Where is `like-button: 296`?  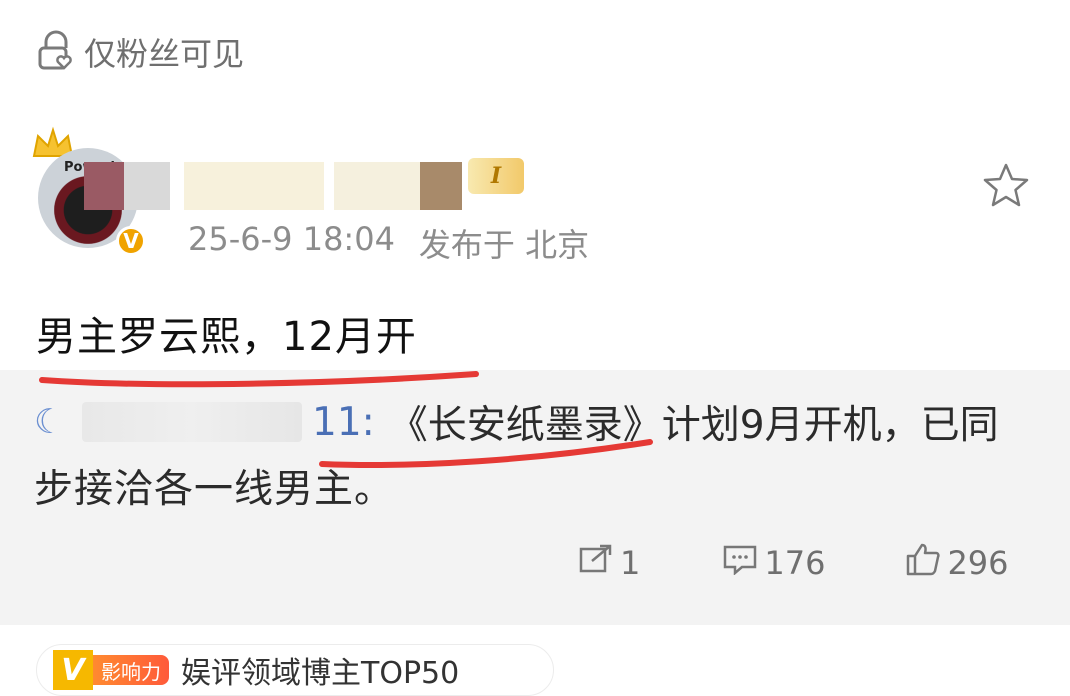
like-button: 296 is located at coordinates (957, 563).